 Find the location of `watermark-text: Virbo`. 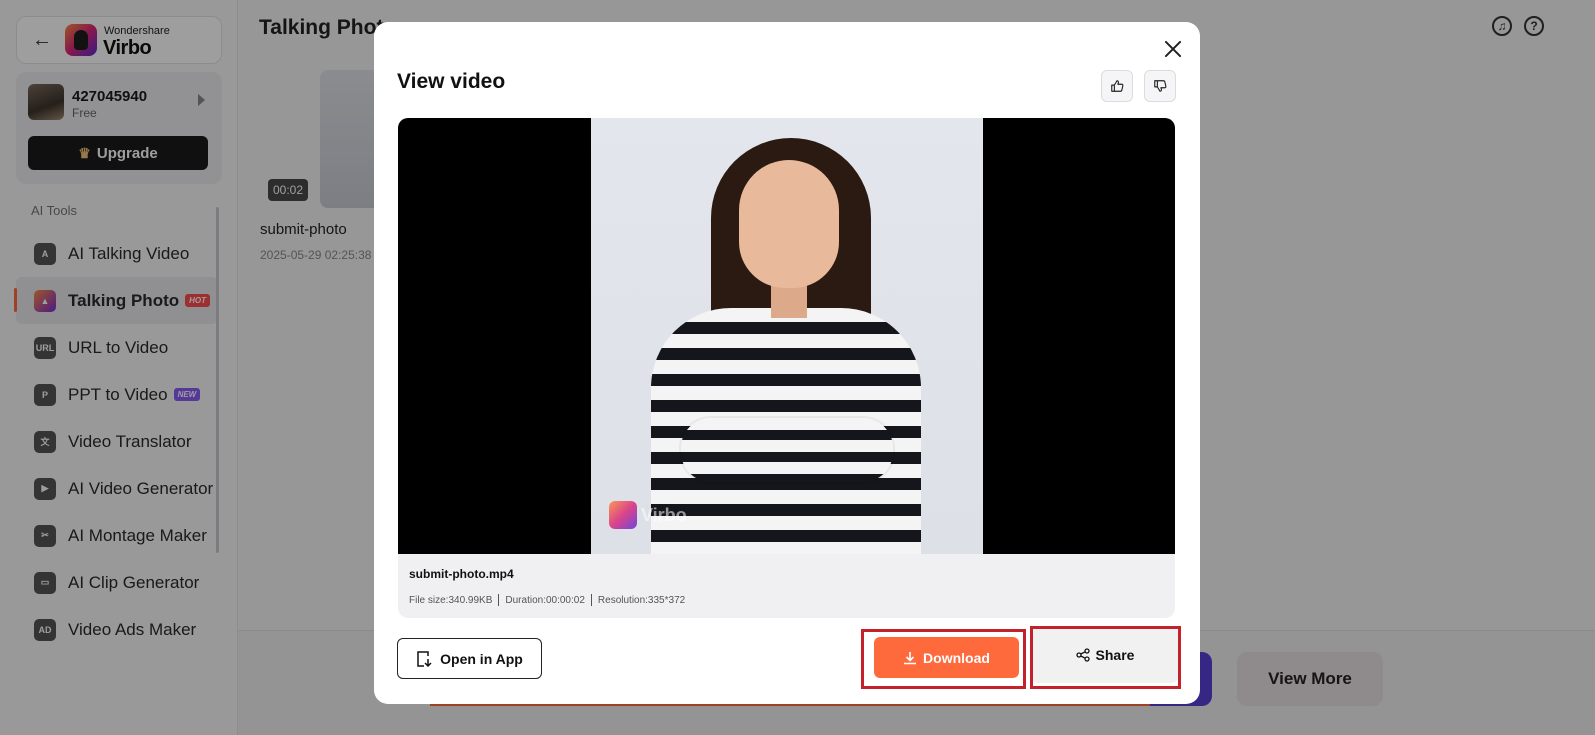

watermark-text: Virbo is located at coordinates (664, 515).